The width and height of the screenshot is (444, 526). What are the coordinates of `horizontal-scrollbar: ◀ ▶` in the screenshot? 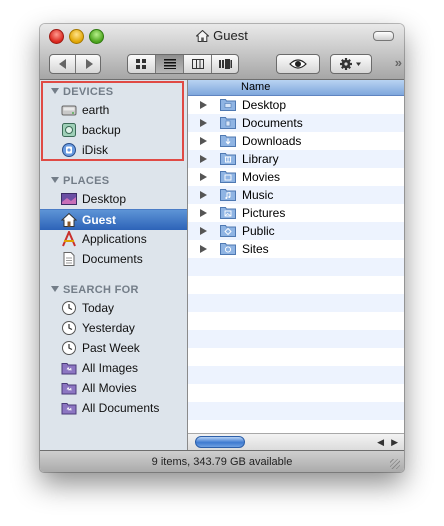 It's located at (296, 441).